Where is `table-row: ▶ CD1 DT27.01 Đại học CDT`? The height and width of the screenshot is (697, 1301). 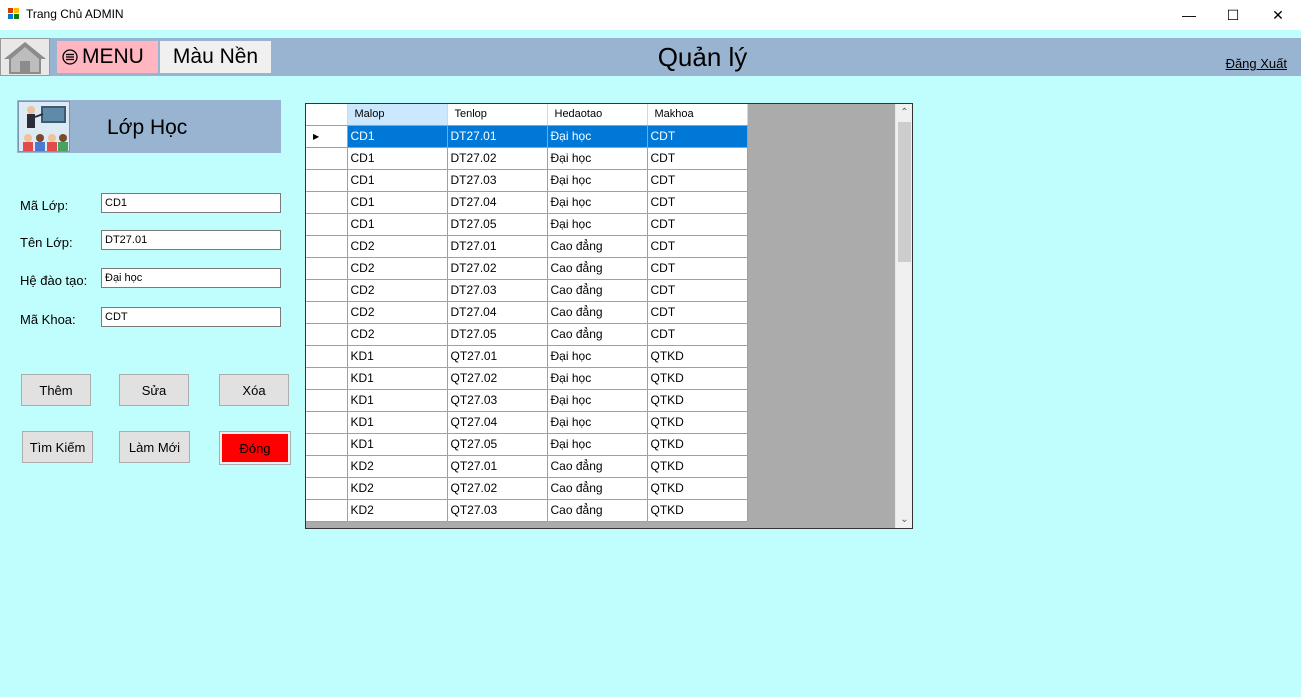
table-row: ▶ CD1 DT27.01 Đại học CDT is located at coordinates (527, 136).